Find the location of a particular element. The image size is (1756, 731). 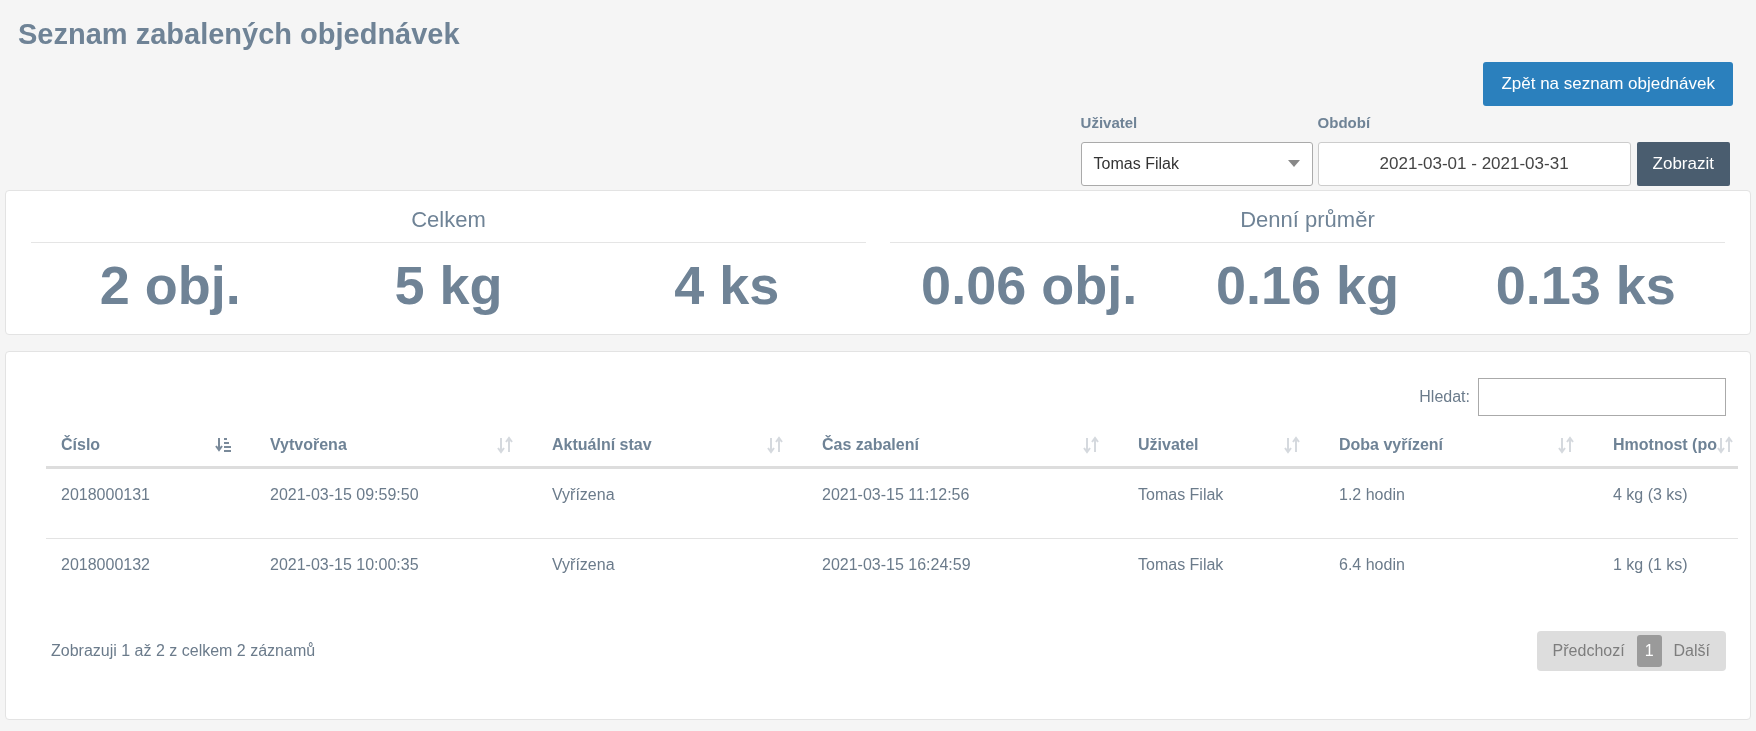

field-label: Uživatel is located at coordinates (1109, 123).